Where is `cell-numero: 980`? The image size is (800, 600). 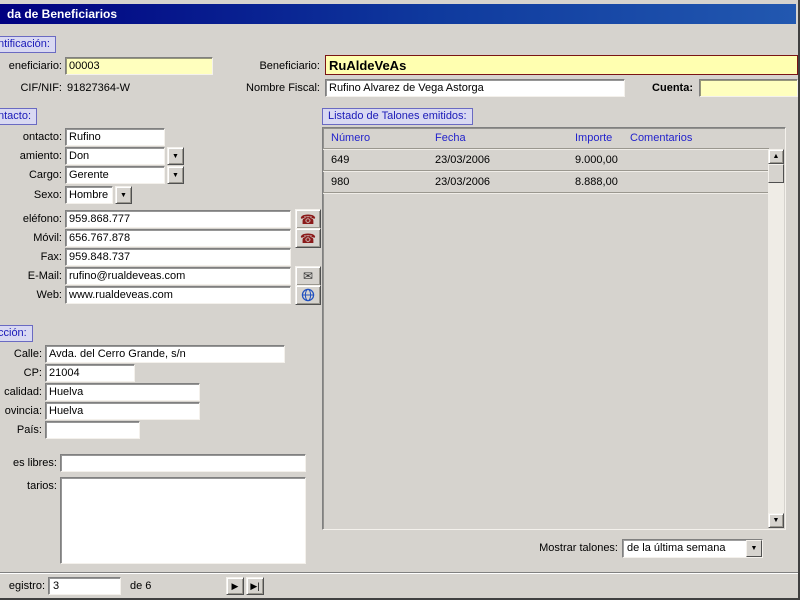
cell-numero: 980 is located at coordinates (340, 182).